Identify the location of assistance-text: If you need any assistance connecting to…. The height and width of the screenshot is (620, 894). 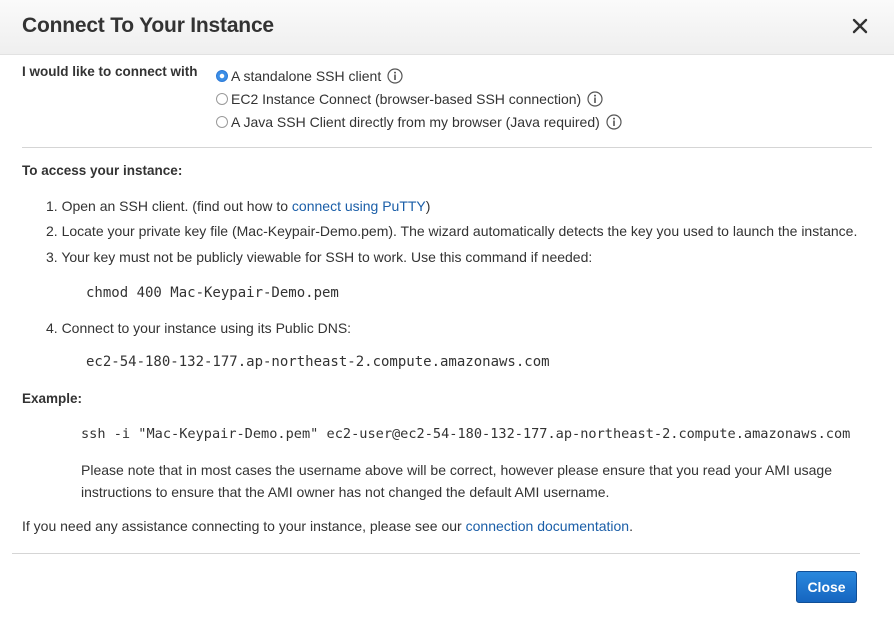
(327, 526).